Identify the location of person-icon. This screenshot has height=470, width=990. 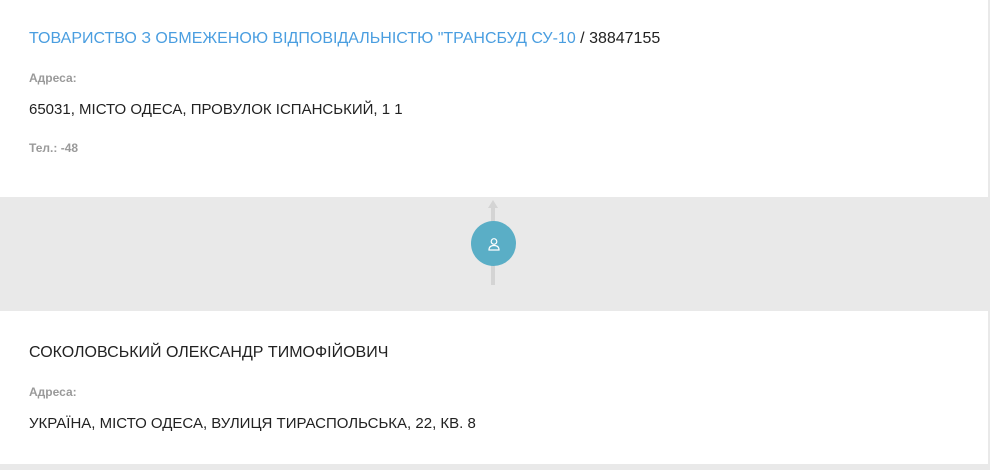
(494, 244).